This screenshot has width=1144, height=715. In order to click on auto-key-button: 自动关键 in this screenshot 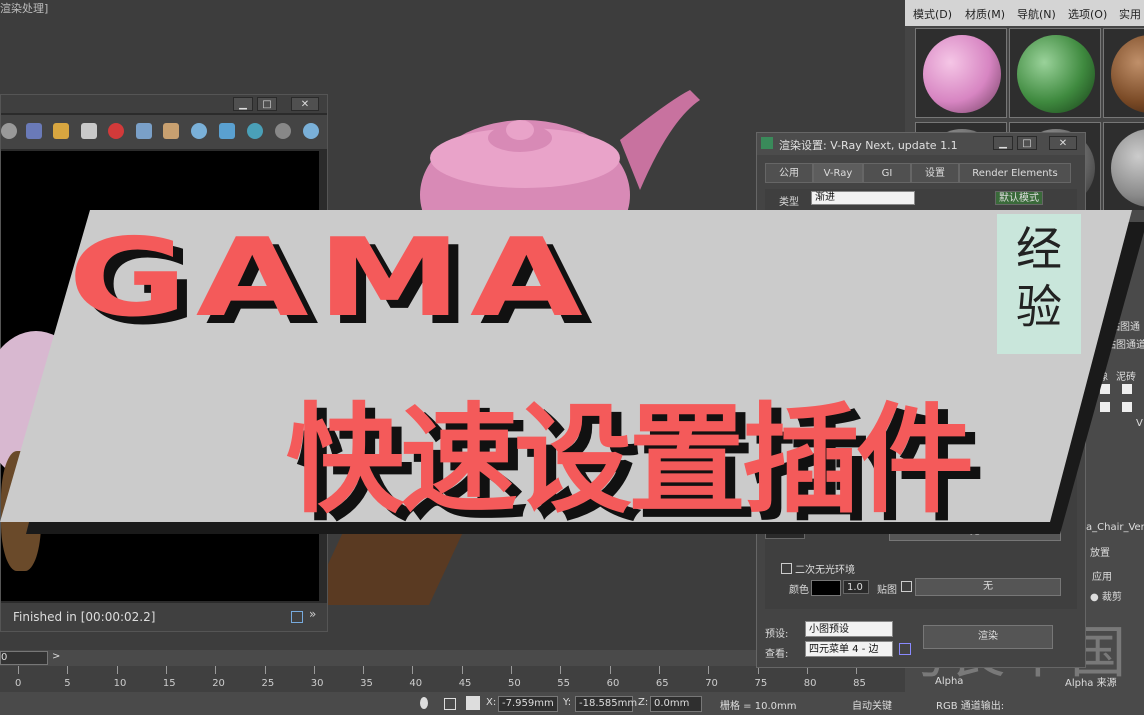, I will do `click(872, 704)`.